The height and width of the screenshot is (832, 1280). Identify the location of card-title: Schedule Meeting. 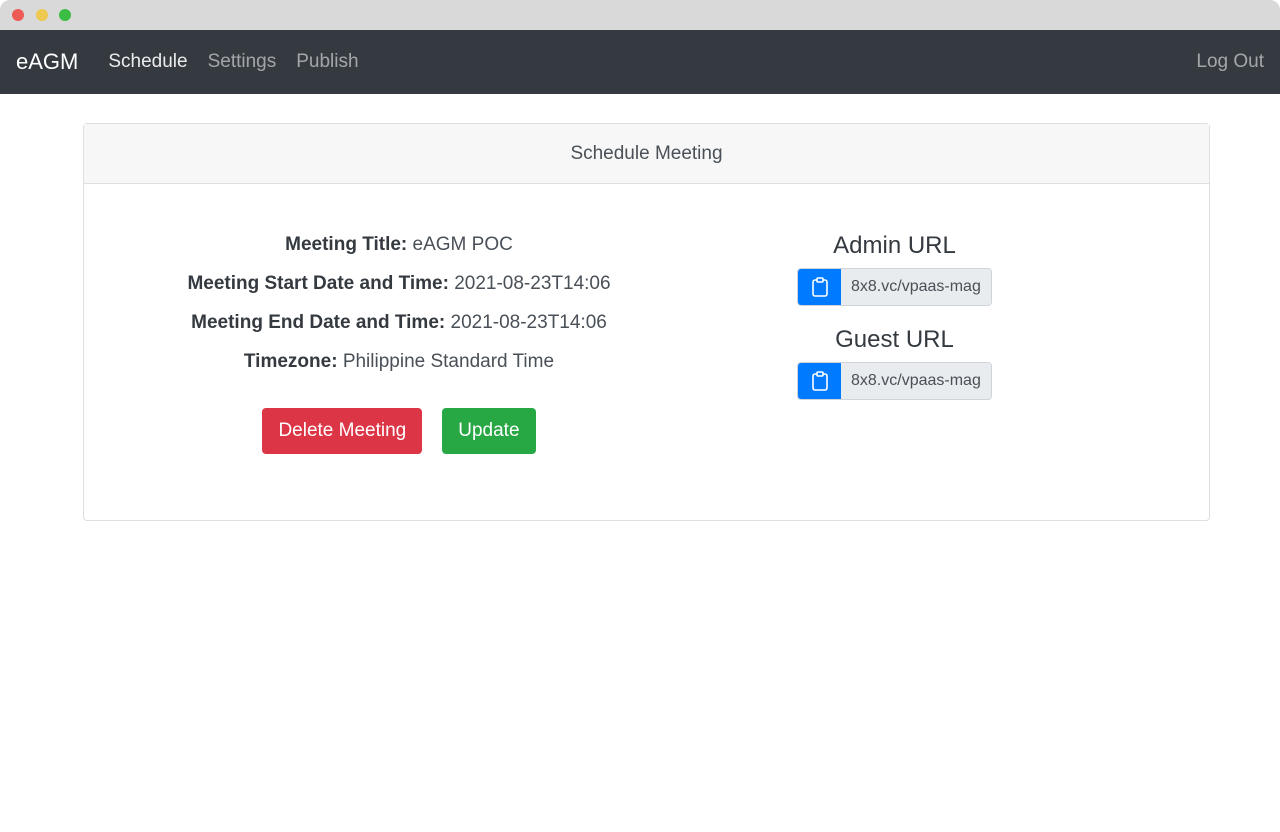
(646, 154).